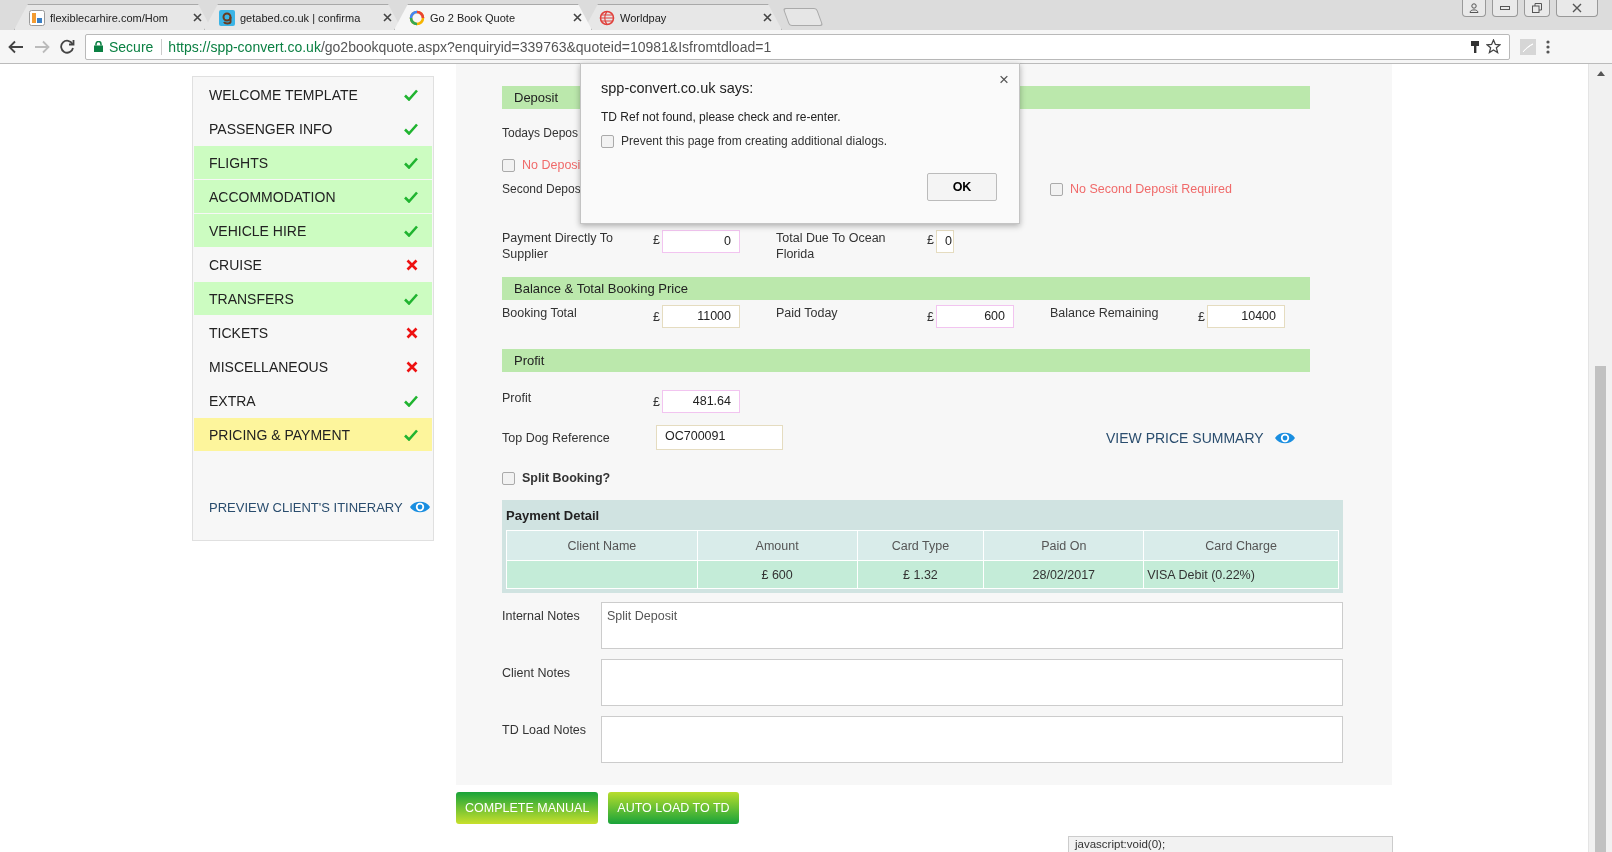  What do you see at coordinates (16, 46) in the screenshot?
I see `back-icon` at bounding box center [16, 46].